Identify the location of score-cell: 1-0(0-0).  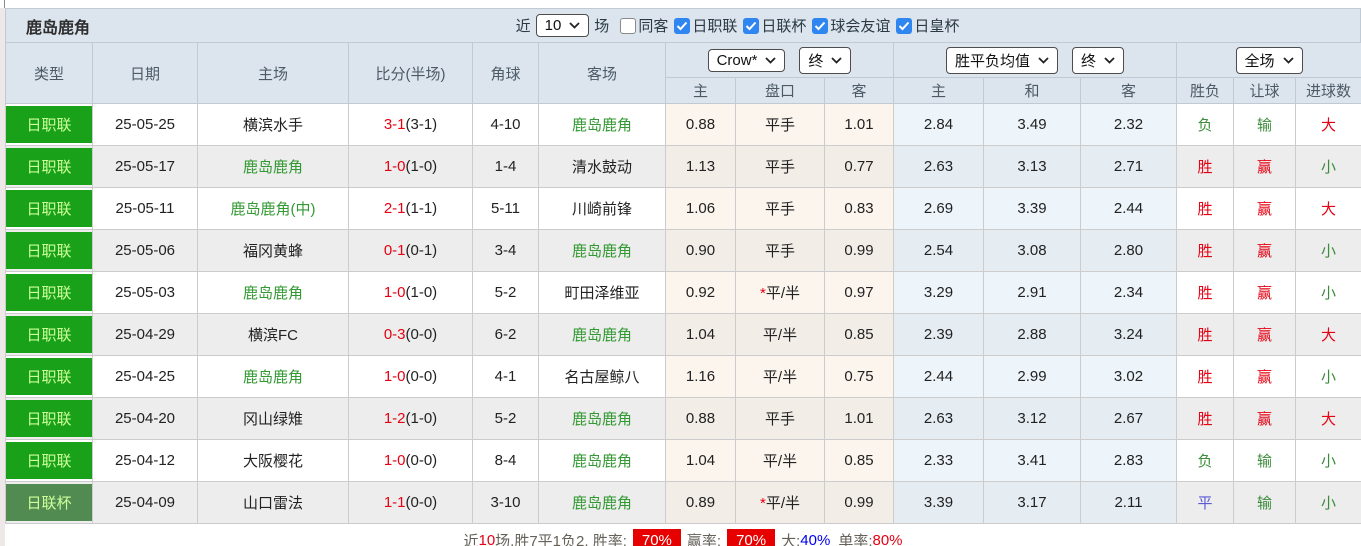
(410, 460).